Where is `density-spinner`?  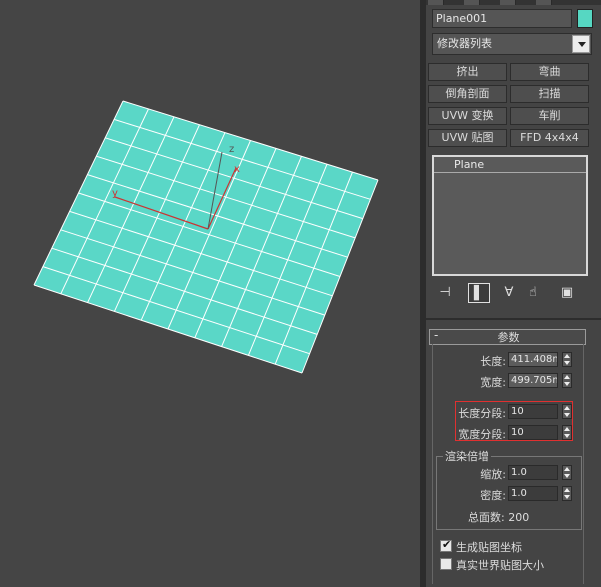 density-spinner is located at coordinates (567, 493).